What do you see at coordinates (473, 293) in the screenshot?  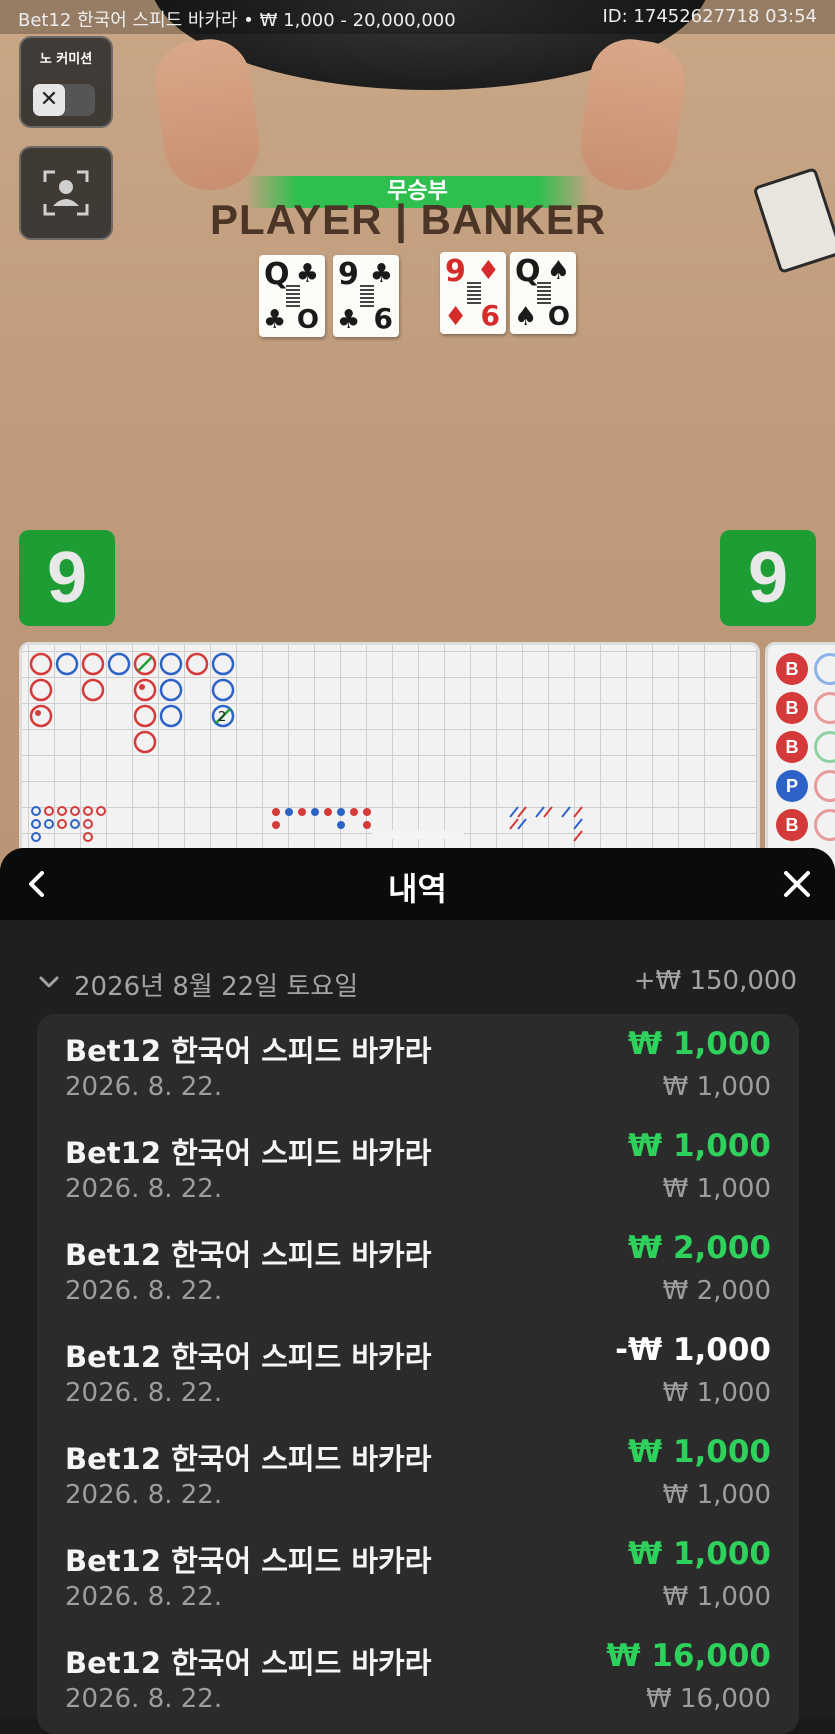 I see `banker-card-1: 9 ♦ ♦ 6` at bounding box center [473, 293].